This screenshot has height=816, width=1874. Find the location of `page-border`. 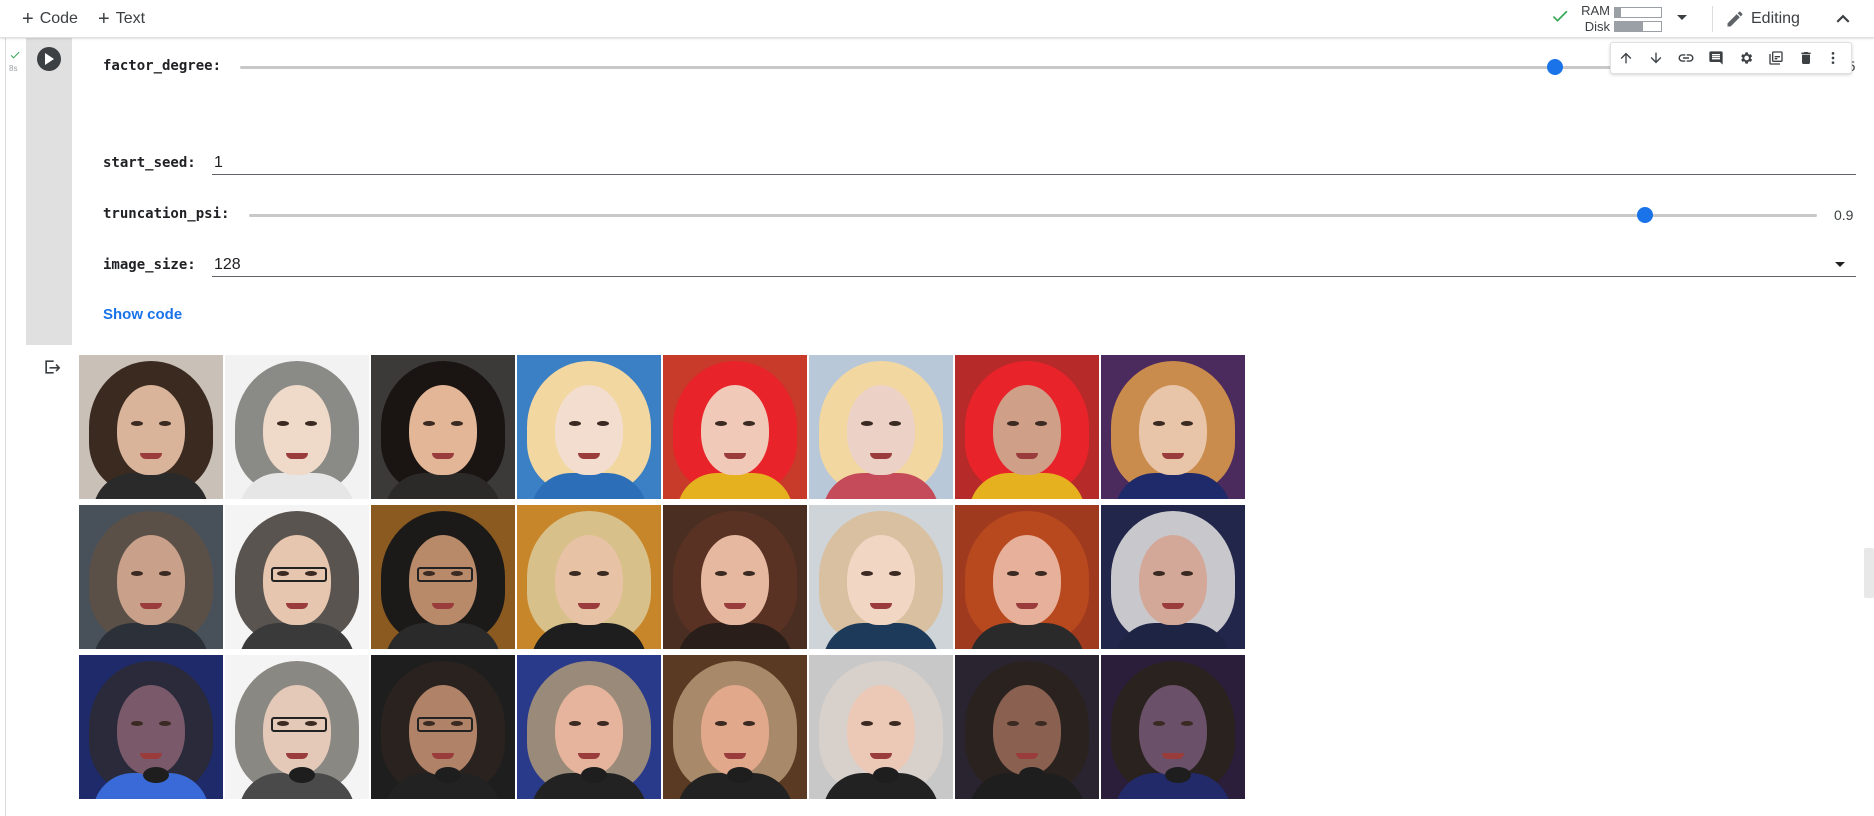

page-border is located at coordinates (5, 426).